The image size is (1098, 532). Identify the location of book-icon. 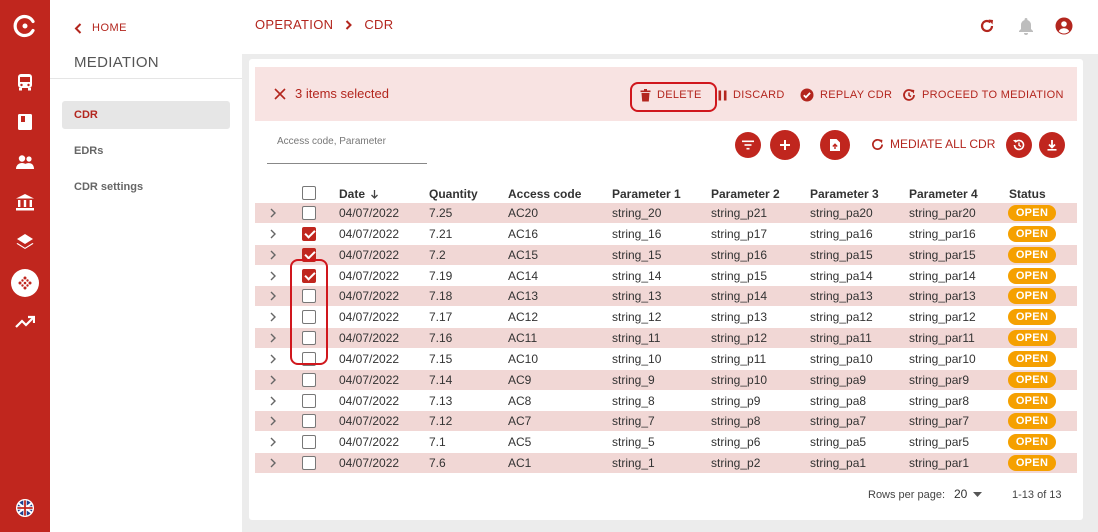
(25, 122).